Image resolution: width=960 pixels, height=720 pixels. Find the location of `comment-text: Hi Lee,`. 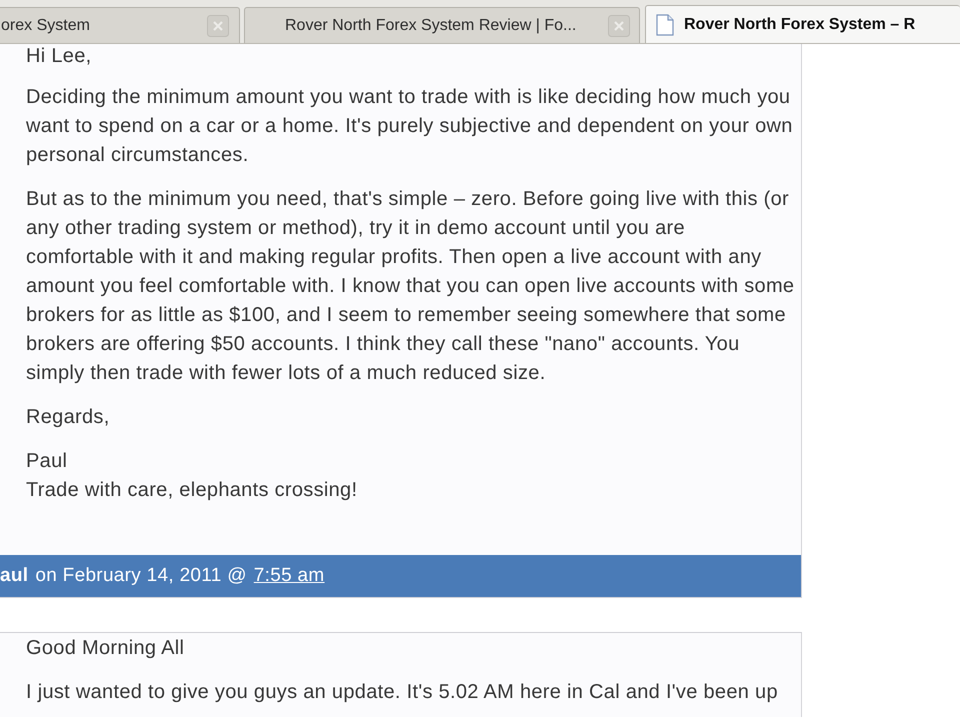

comment-text: Hi Lee, is located at coordinates (59, 56).